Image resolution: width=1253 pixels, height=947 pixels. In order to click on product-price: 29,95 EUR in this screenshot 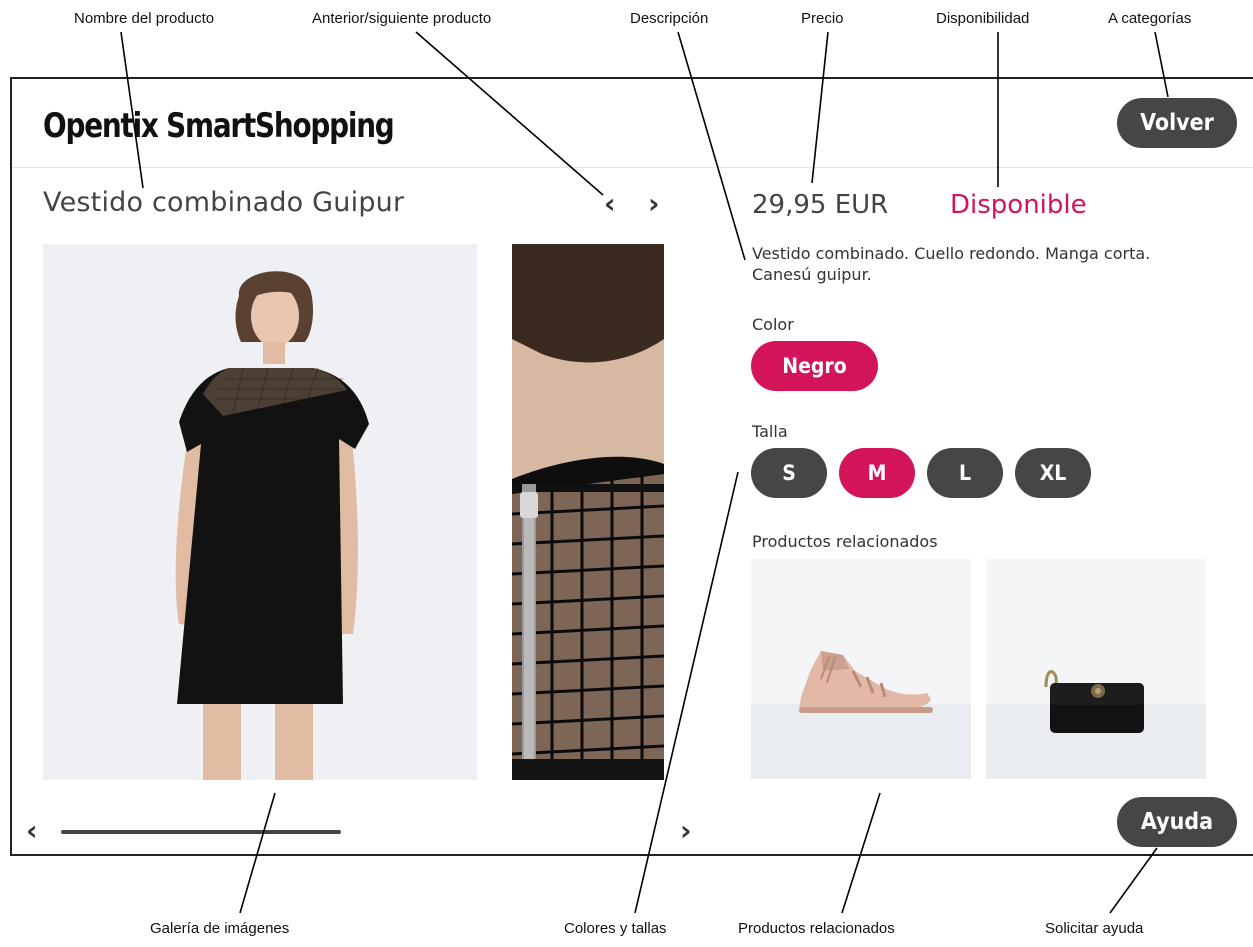, I will do `click(820, 205)`.